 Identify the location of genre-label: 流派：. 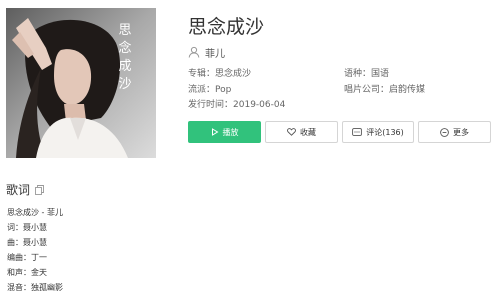
(202, 90).